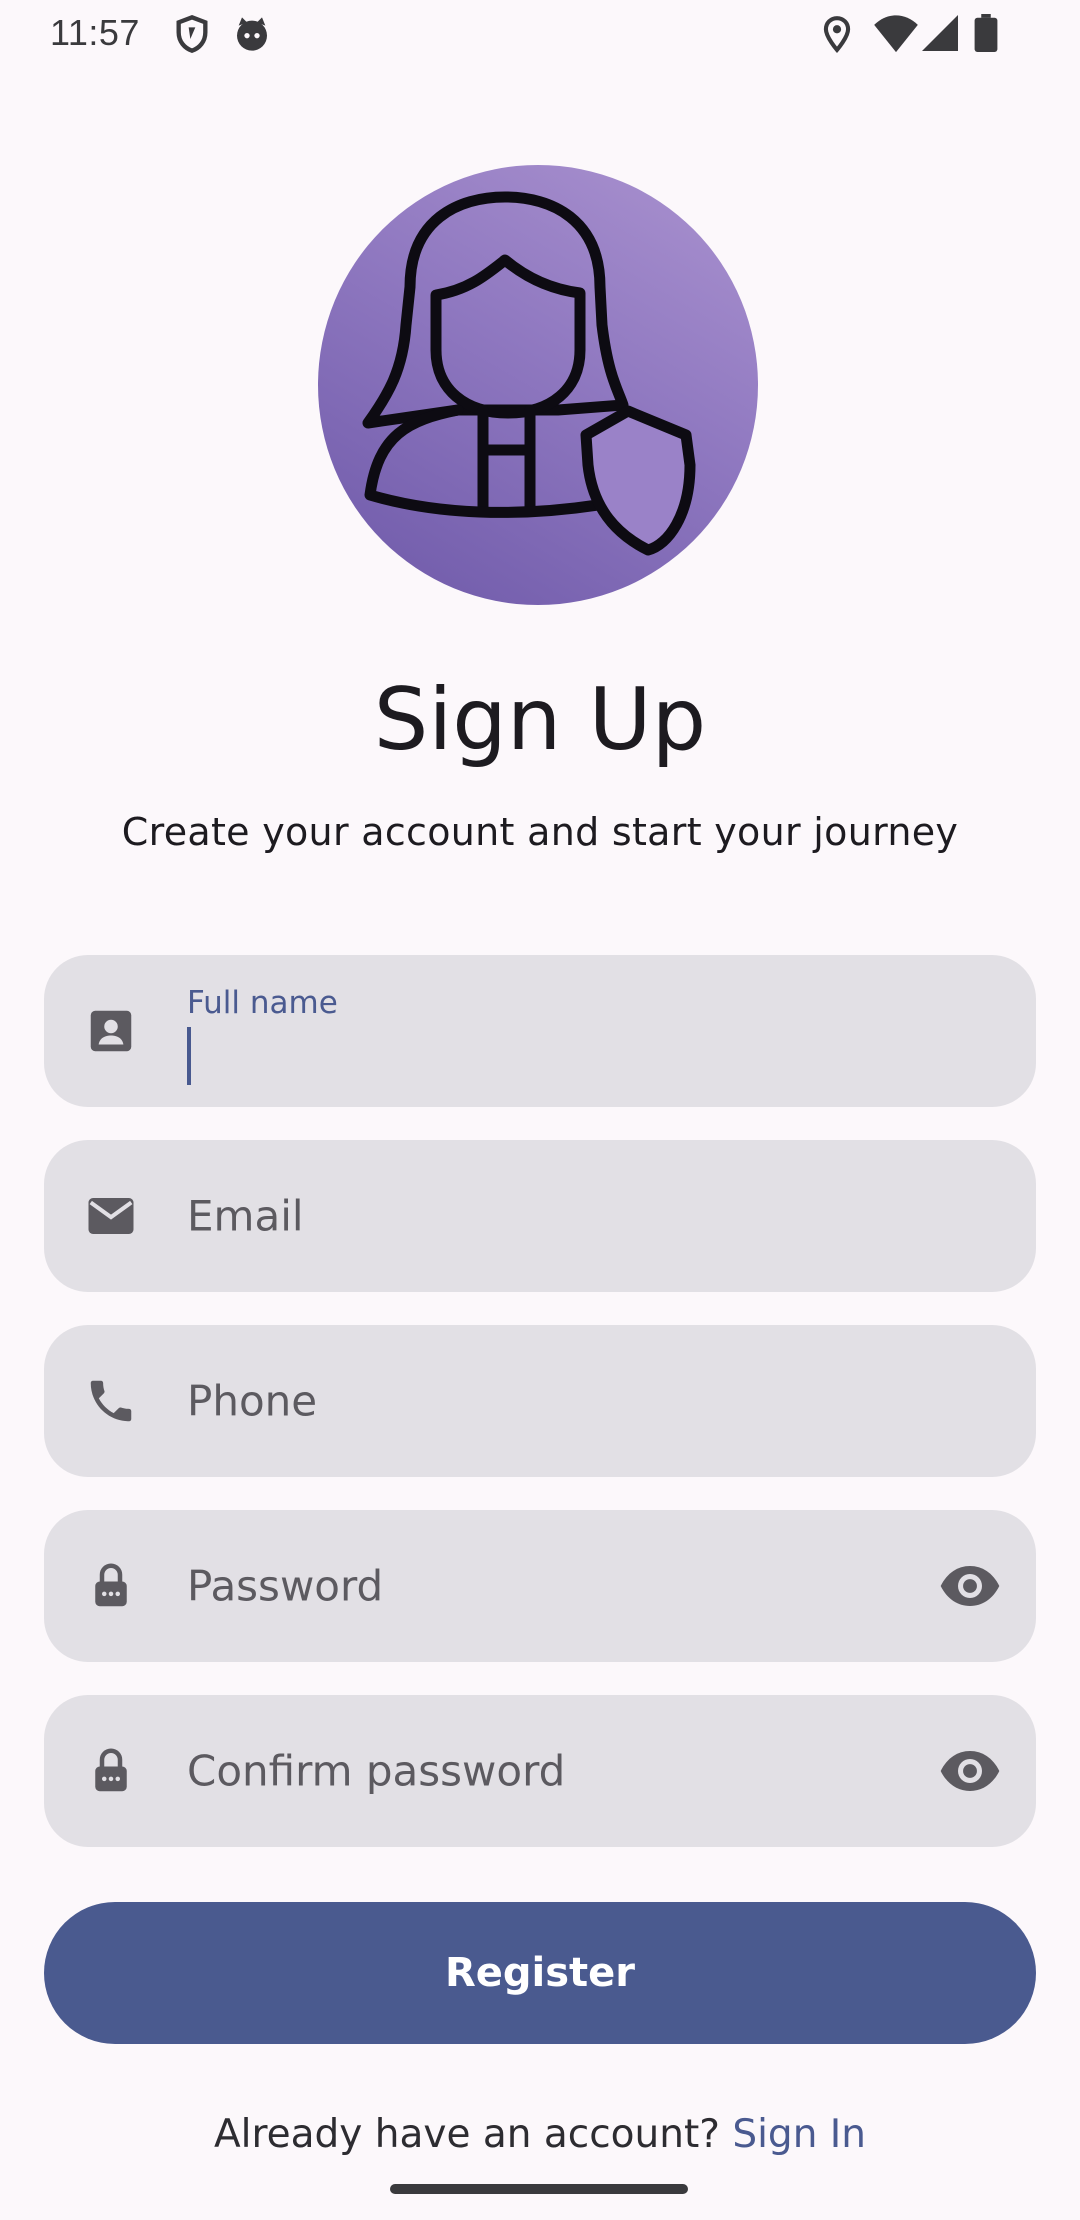 This screenshot has width=1080, height=2220. I want to click on avatar, so click(538, 385).